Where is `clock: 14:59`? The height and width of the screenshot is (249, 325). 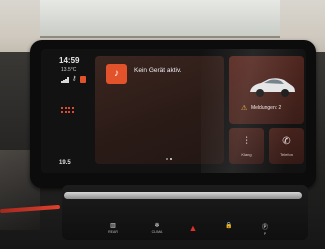 clock: 14:59 is located at coordinates (69, 60).